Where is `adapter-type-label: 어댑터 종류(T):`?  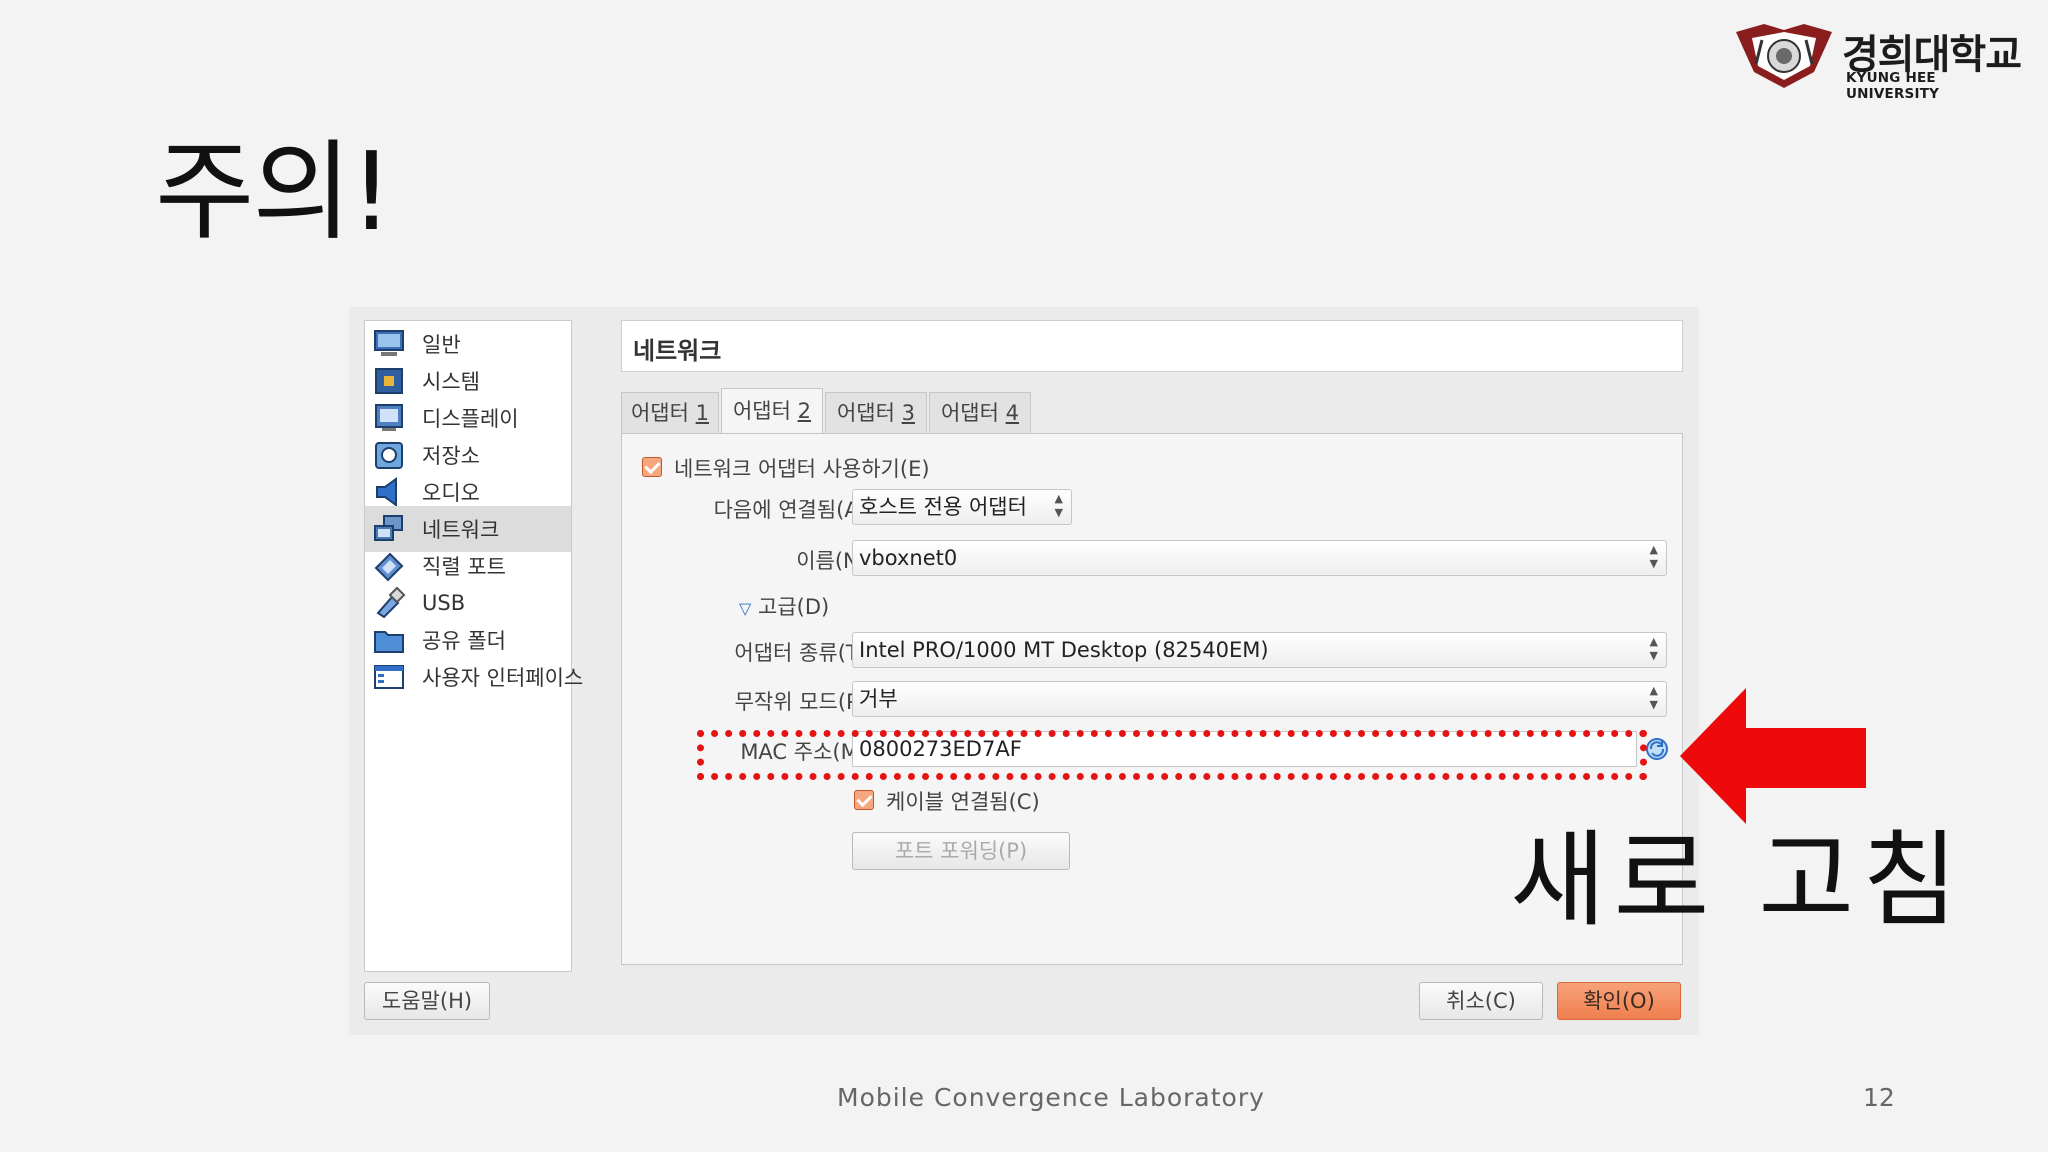 adapter-type-label: 어댑터 종류(T): is located at coordinates (804, 653).